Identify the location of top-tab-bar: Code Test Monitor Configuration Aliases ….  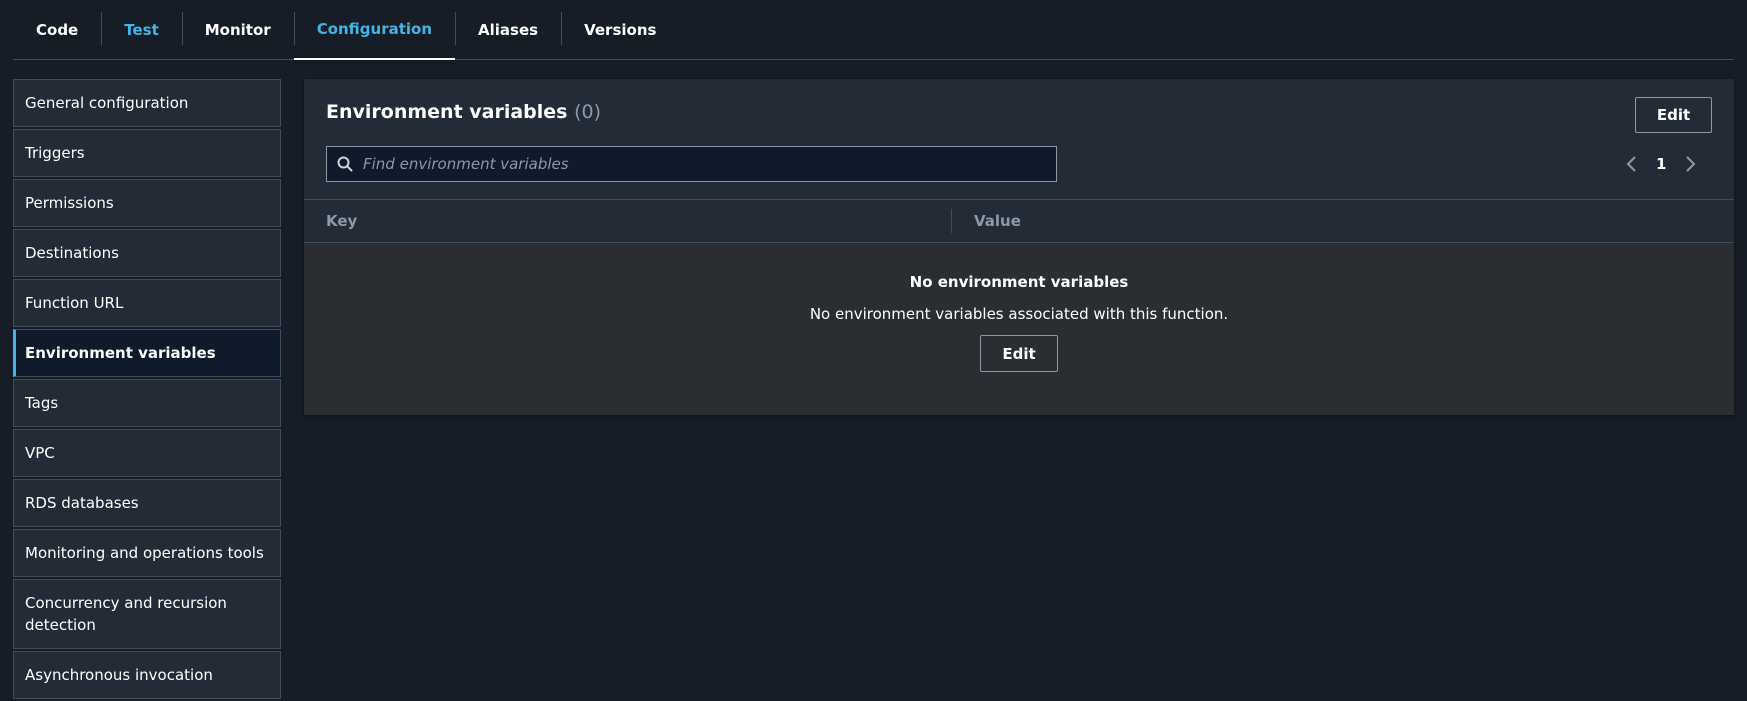
(873, 30).